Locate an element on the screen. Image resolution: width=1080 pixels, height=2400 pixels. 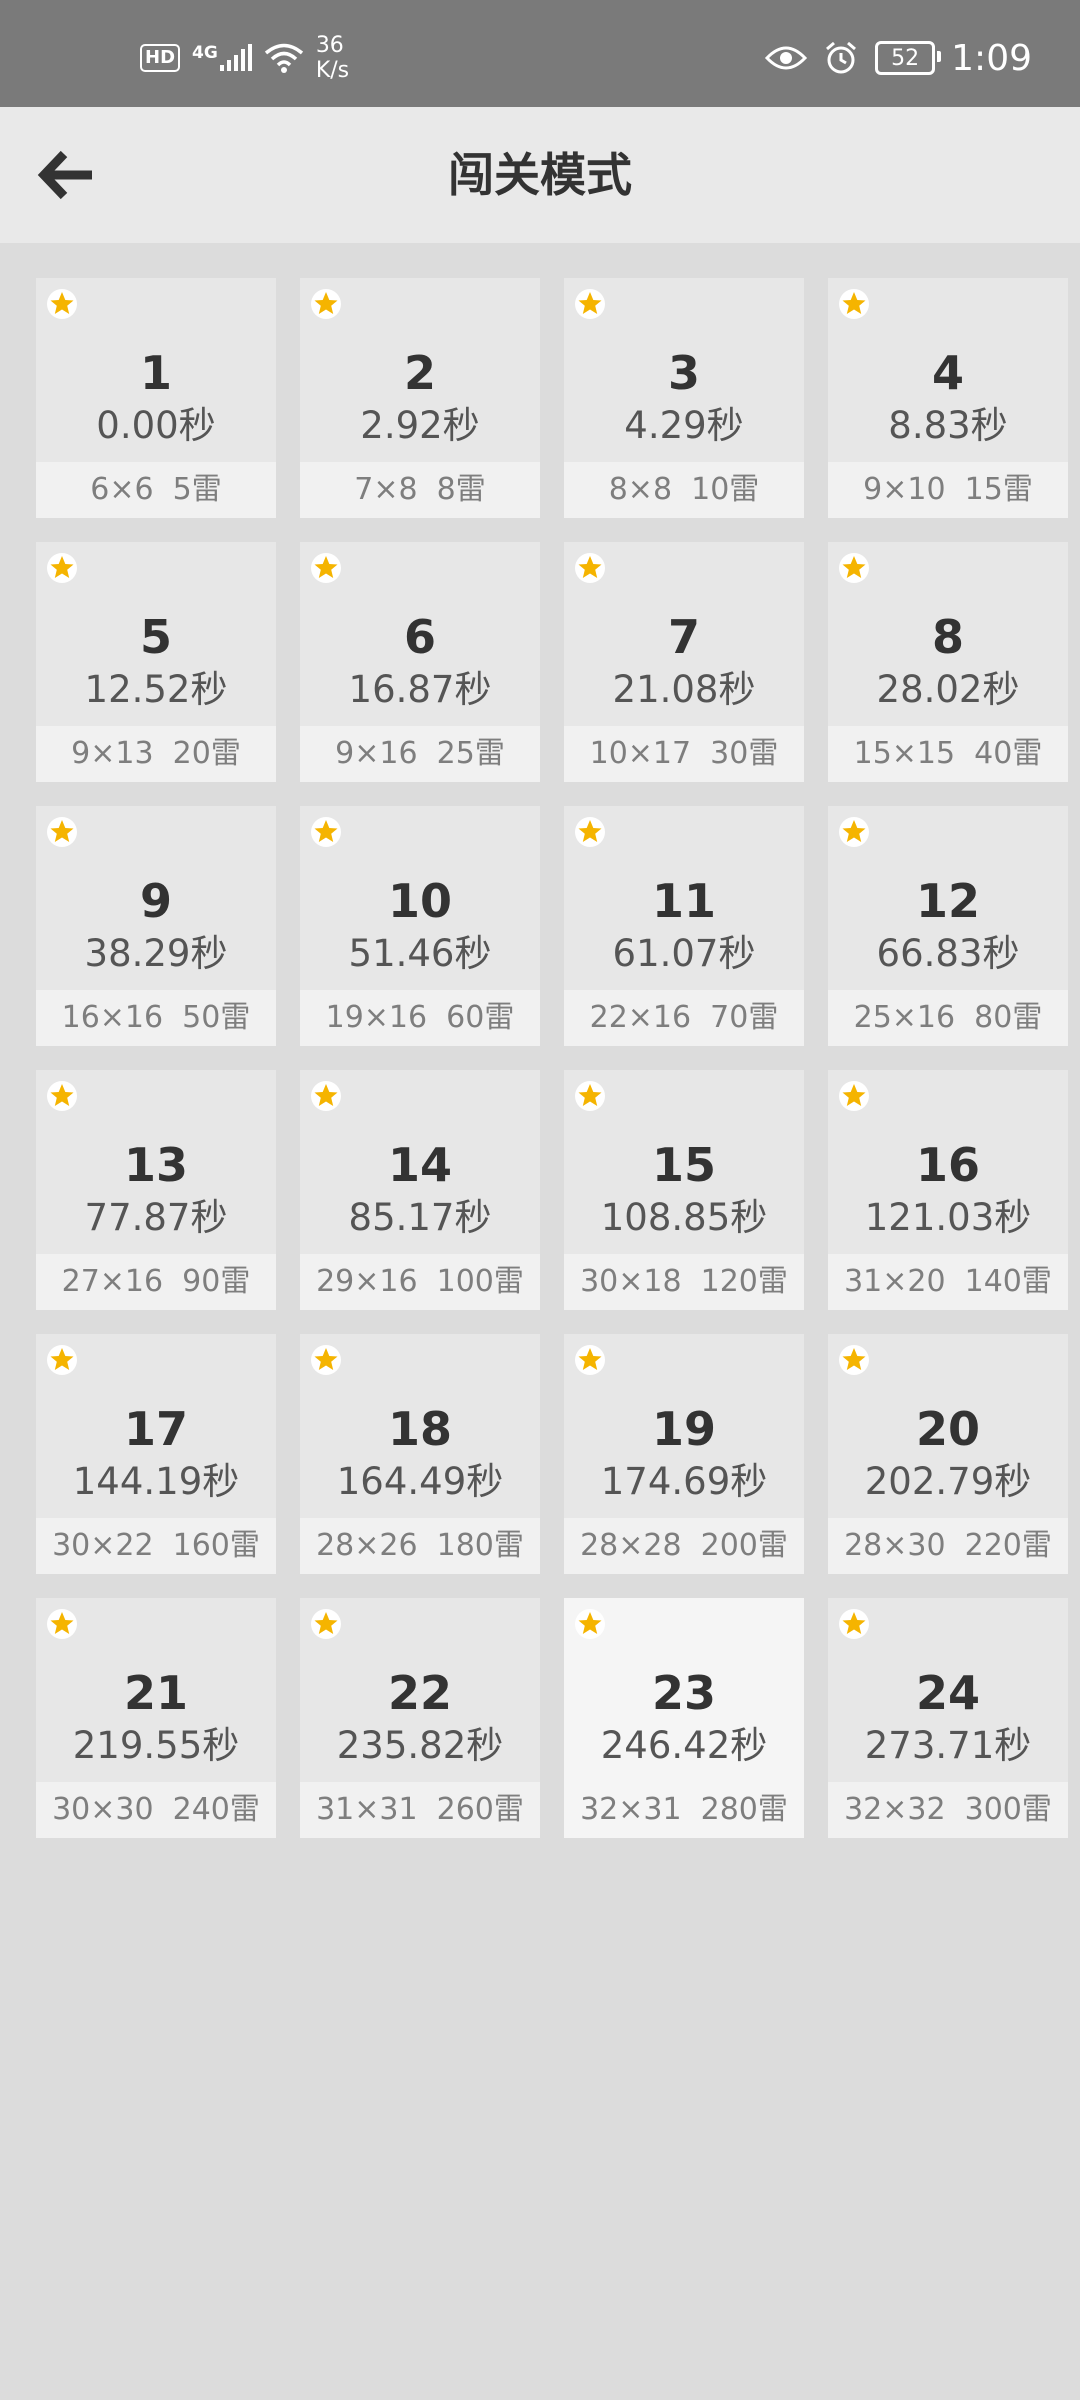
level-best-time: 121.03秒 is located at coordinates (948, 1217).